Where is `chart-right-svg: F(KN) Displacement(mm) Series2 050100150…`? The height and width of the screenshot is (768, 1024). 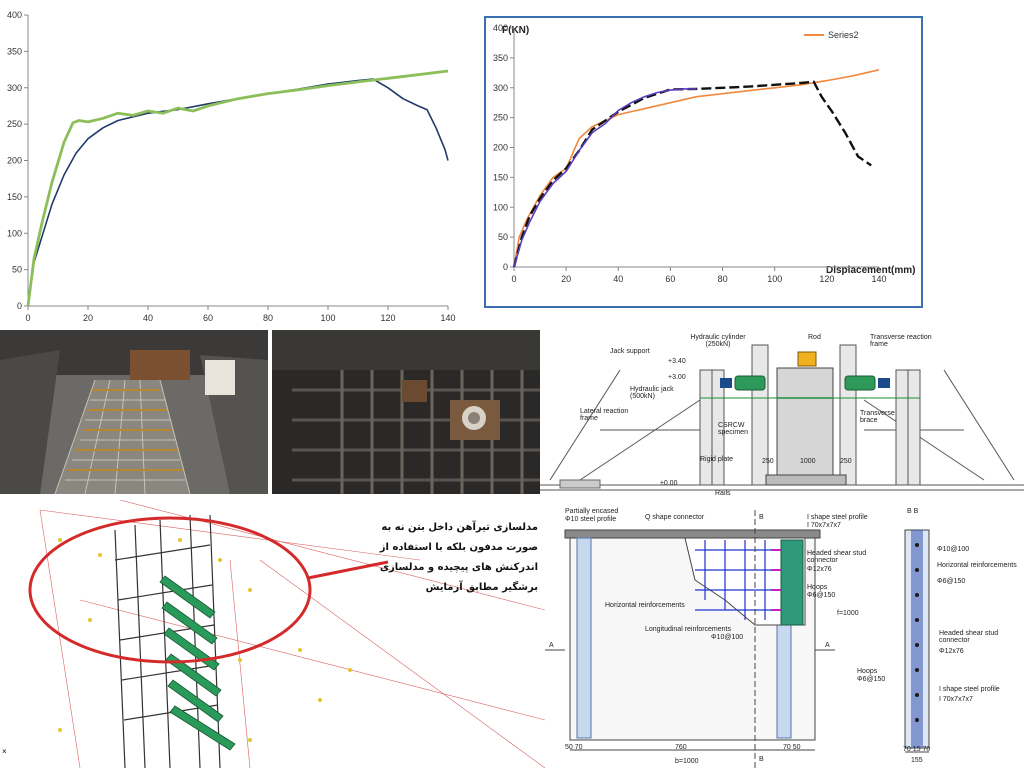
chart-right-svg: F(KN) Displacement(mm) Series2 050100150… is located at coordinates (704, 153).